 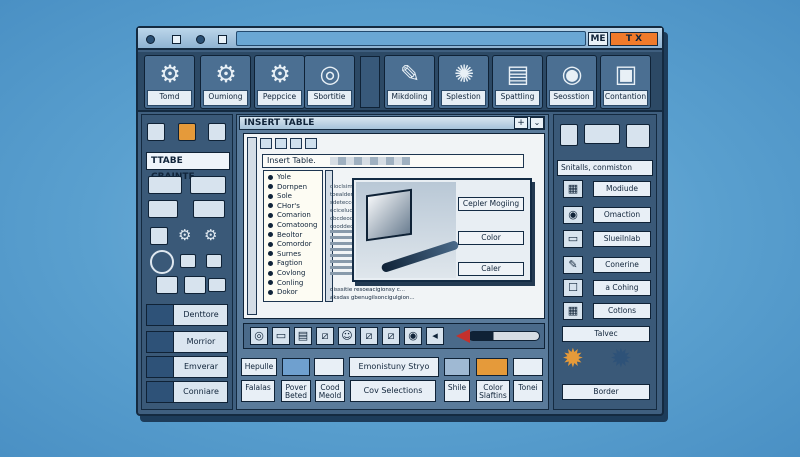 What do you see at coordinates (296, 143) in the screenshot?
I see `table-icon` at bounding box center [296, 143].